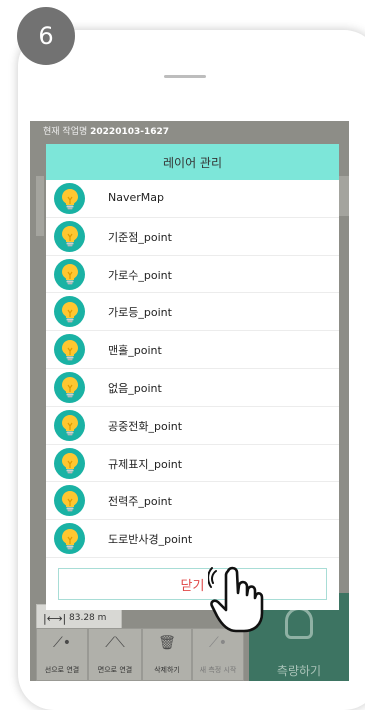  What do you see at coordinates (115, 654) in the screenshot?
I see `polygon-connect-button: ⟋⟍ 면으로 연결` at bounding box center [115, 654].